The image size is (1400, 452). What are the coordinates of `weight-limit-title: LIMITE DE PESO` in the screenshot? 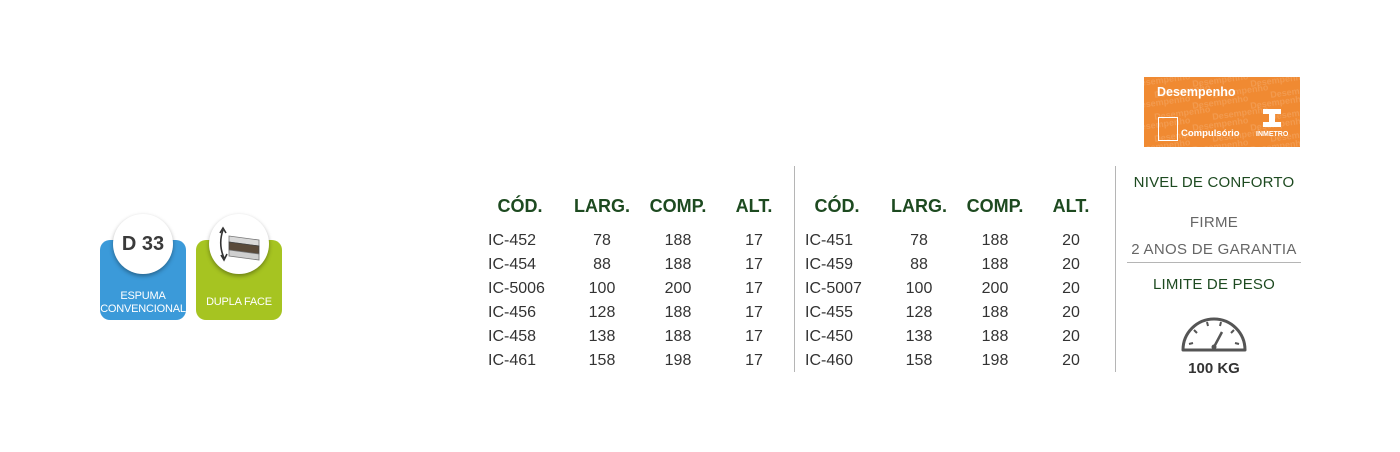 It's located at (1214, 284).